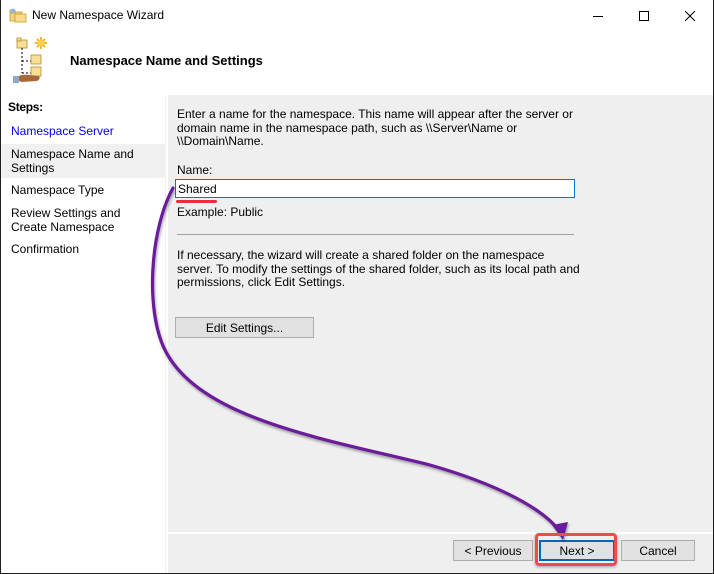  I want to click on page-title: Namespace Name and Settings, so click(166, 60).